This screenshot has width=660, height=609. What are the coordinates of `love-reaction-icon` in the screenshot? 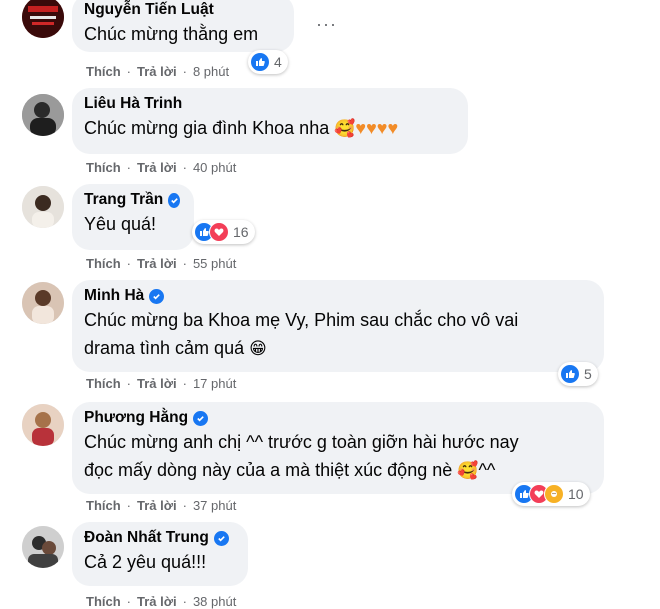 It's located at (219, 232).